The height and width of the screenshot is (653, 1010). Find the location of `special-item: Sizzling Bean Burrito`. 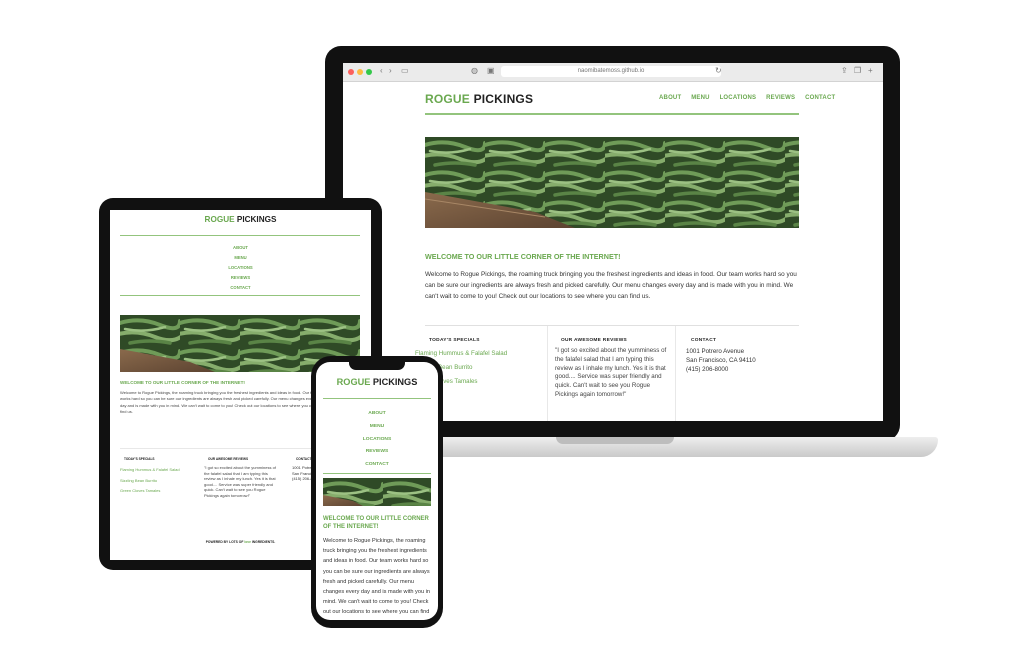

special-item: Sizzling Bean Burrito is located at coordinates (160, 481).